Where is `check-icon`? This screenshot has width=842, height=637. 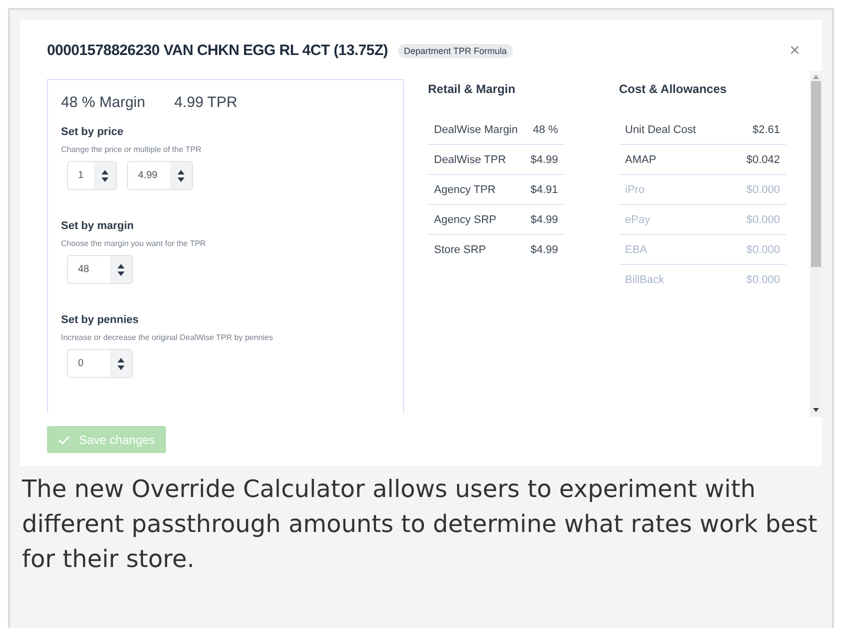 check-icon is located at coordinates (64, 439).